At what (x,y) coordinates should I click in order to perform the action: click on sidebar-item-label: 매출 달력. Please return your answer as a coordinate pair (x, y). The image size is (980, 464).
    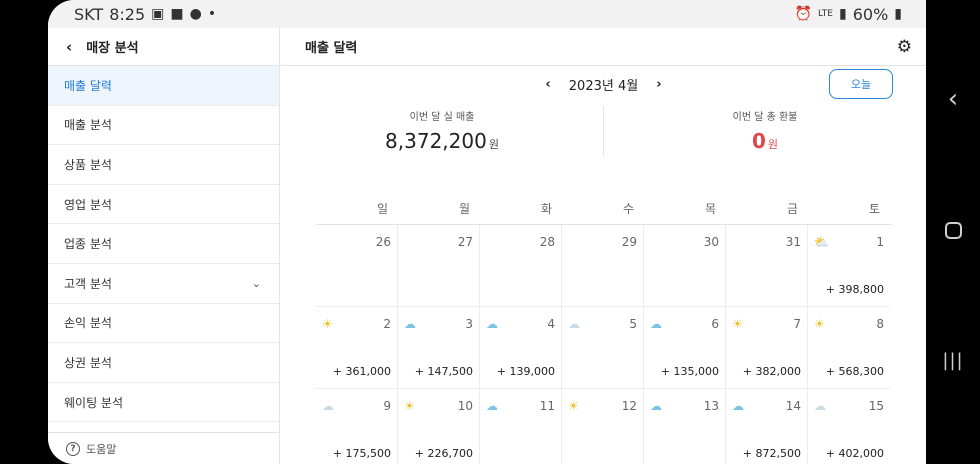
    Looking at the image, I should click on (88, 85).